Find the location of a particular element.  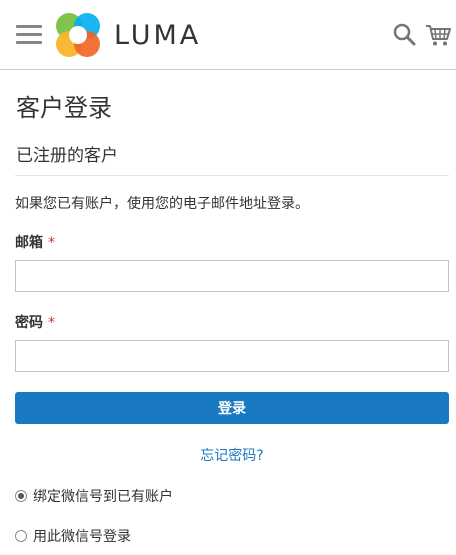

page-header: LUMA is located at coordinates (228, 35).